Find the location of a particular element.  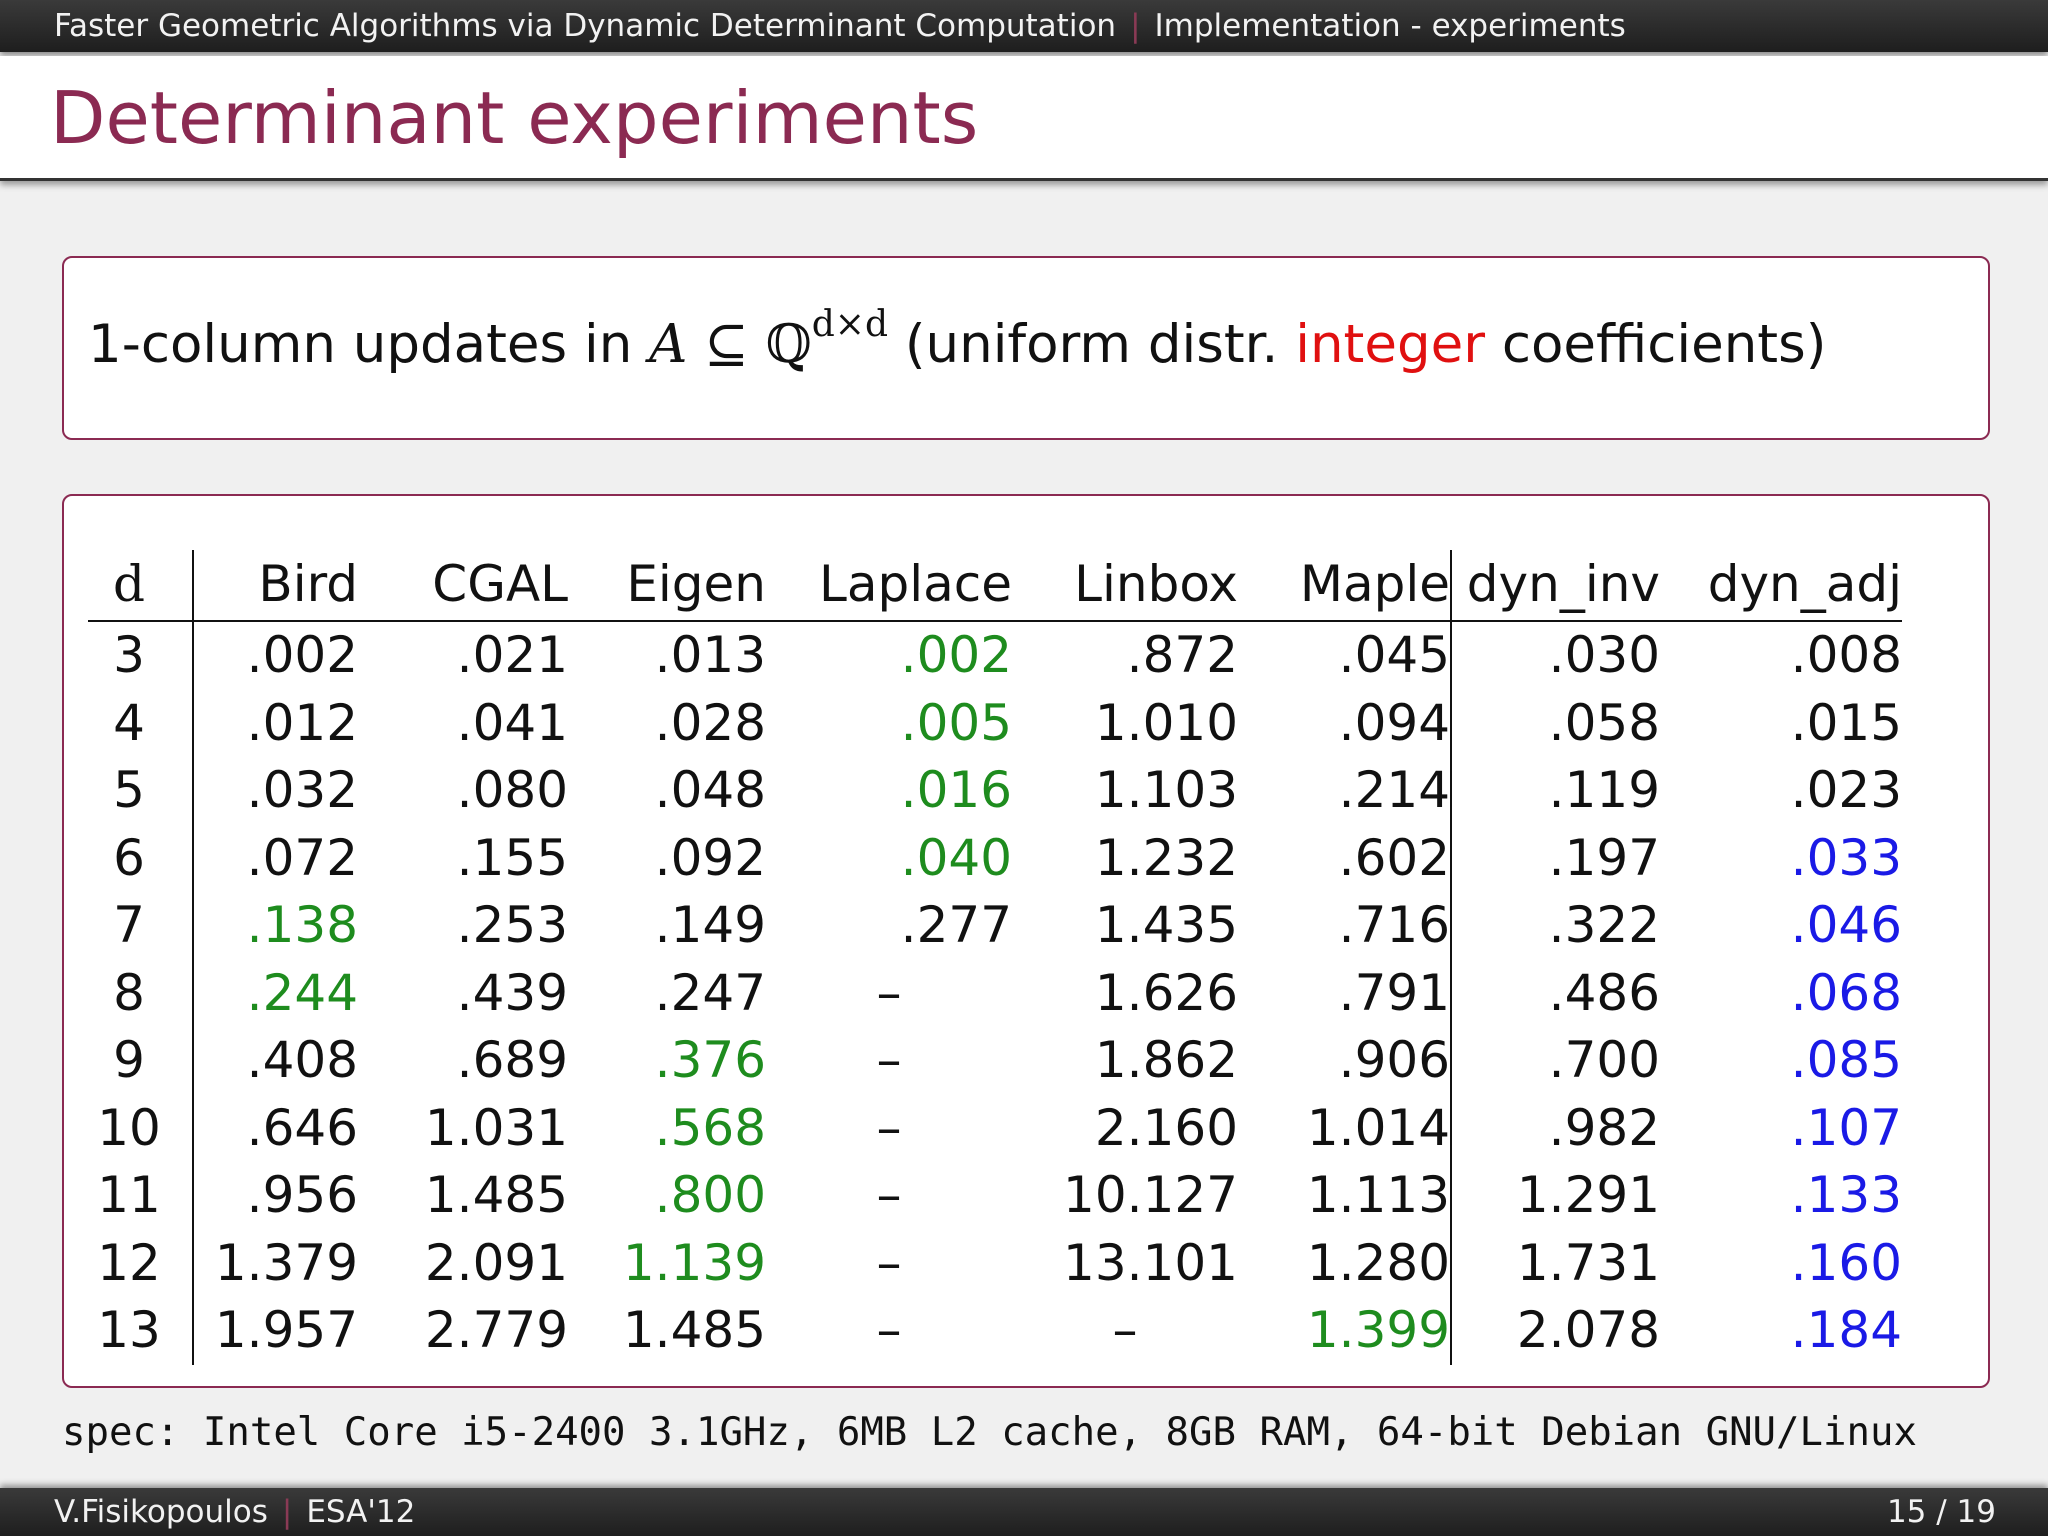

header-eigen: Eigen is located at coordinates (667, 586).